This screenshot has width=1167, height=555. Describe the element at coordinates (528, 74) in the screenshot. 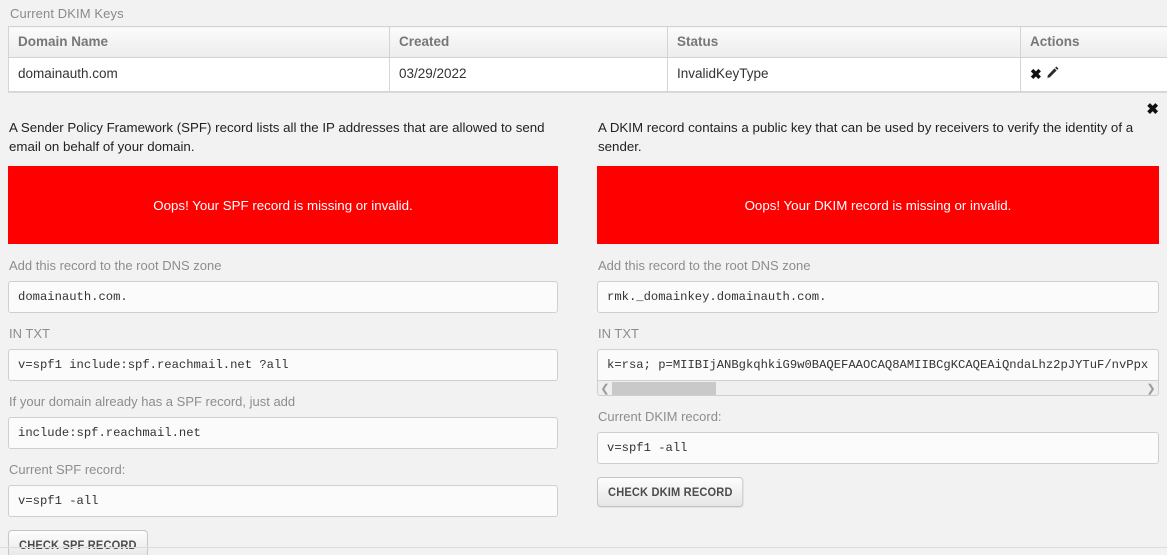

I see `cell-created: 03/29/2022` at that location.